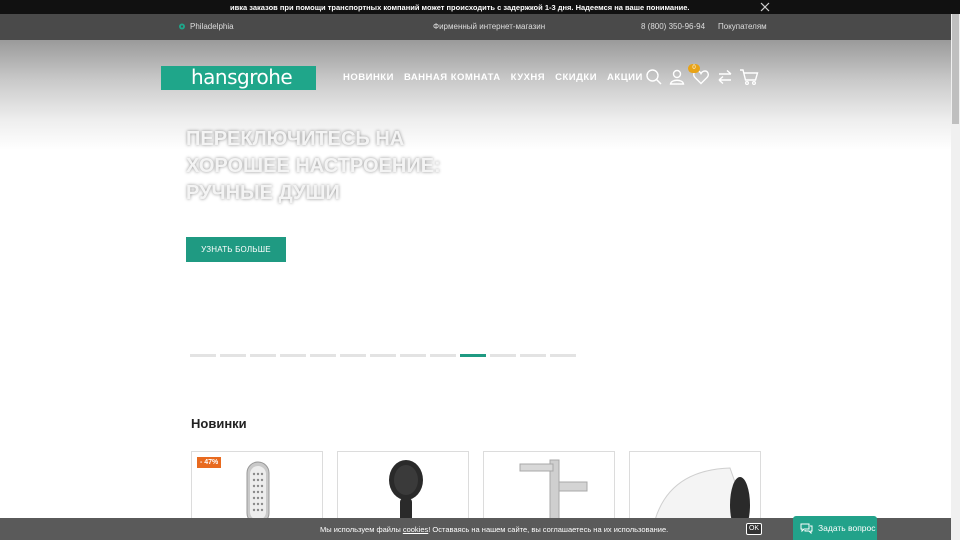 Image resolution: width=960 pixels, height=540 pixels. Describe the element at coordinates (847, 528) in the screenshot. I see `ask-question-label: Задать вопрос` at that location.